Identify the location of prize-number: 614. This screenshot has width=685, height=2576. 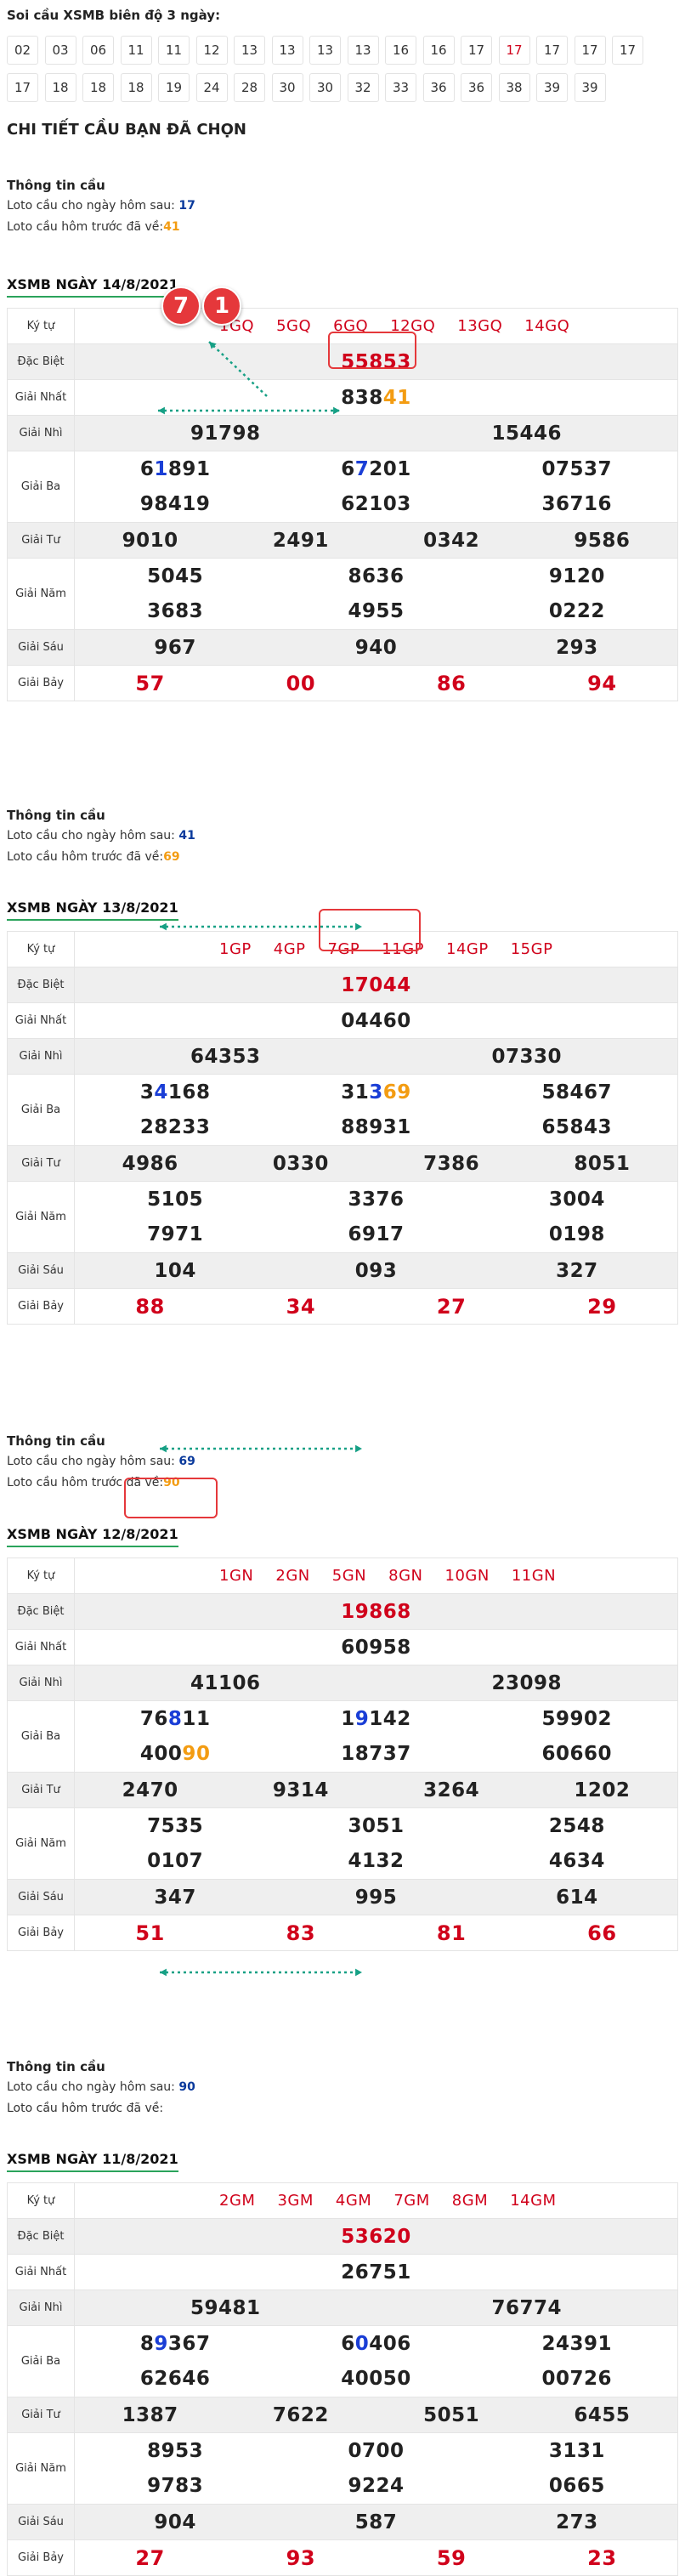
(577, 1898).